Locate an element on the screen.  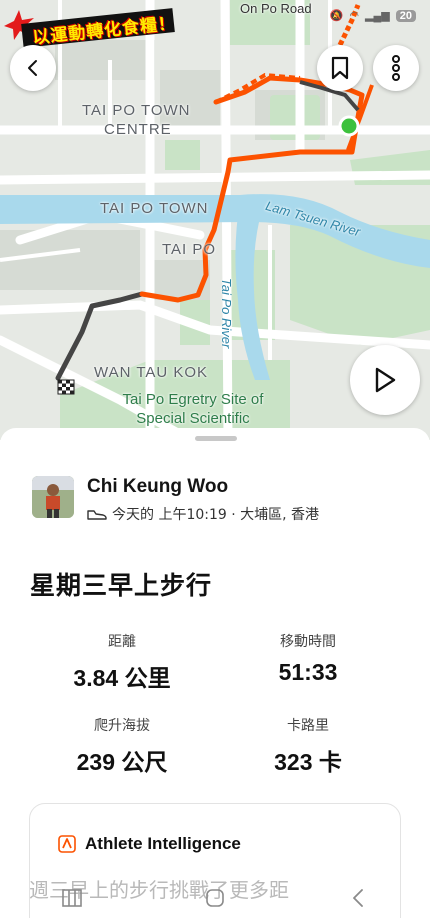
athlete-intelligence-header: Athlete Intelligence is located at coordinates (149, 844).